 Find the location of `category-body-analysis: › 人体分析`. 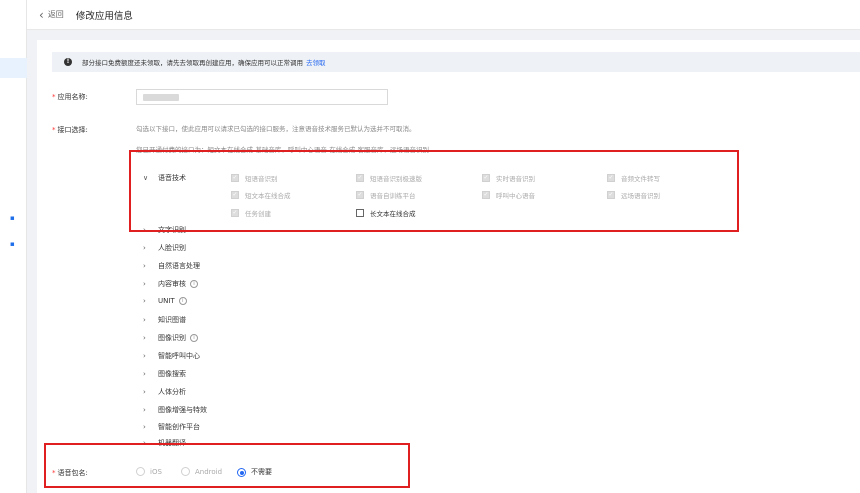

category-body-analysis: › 人体分析 is located at coordinates (164, 392).